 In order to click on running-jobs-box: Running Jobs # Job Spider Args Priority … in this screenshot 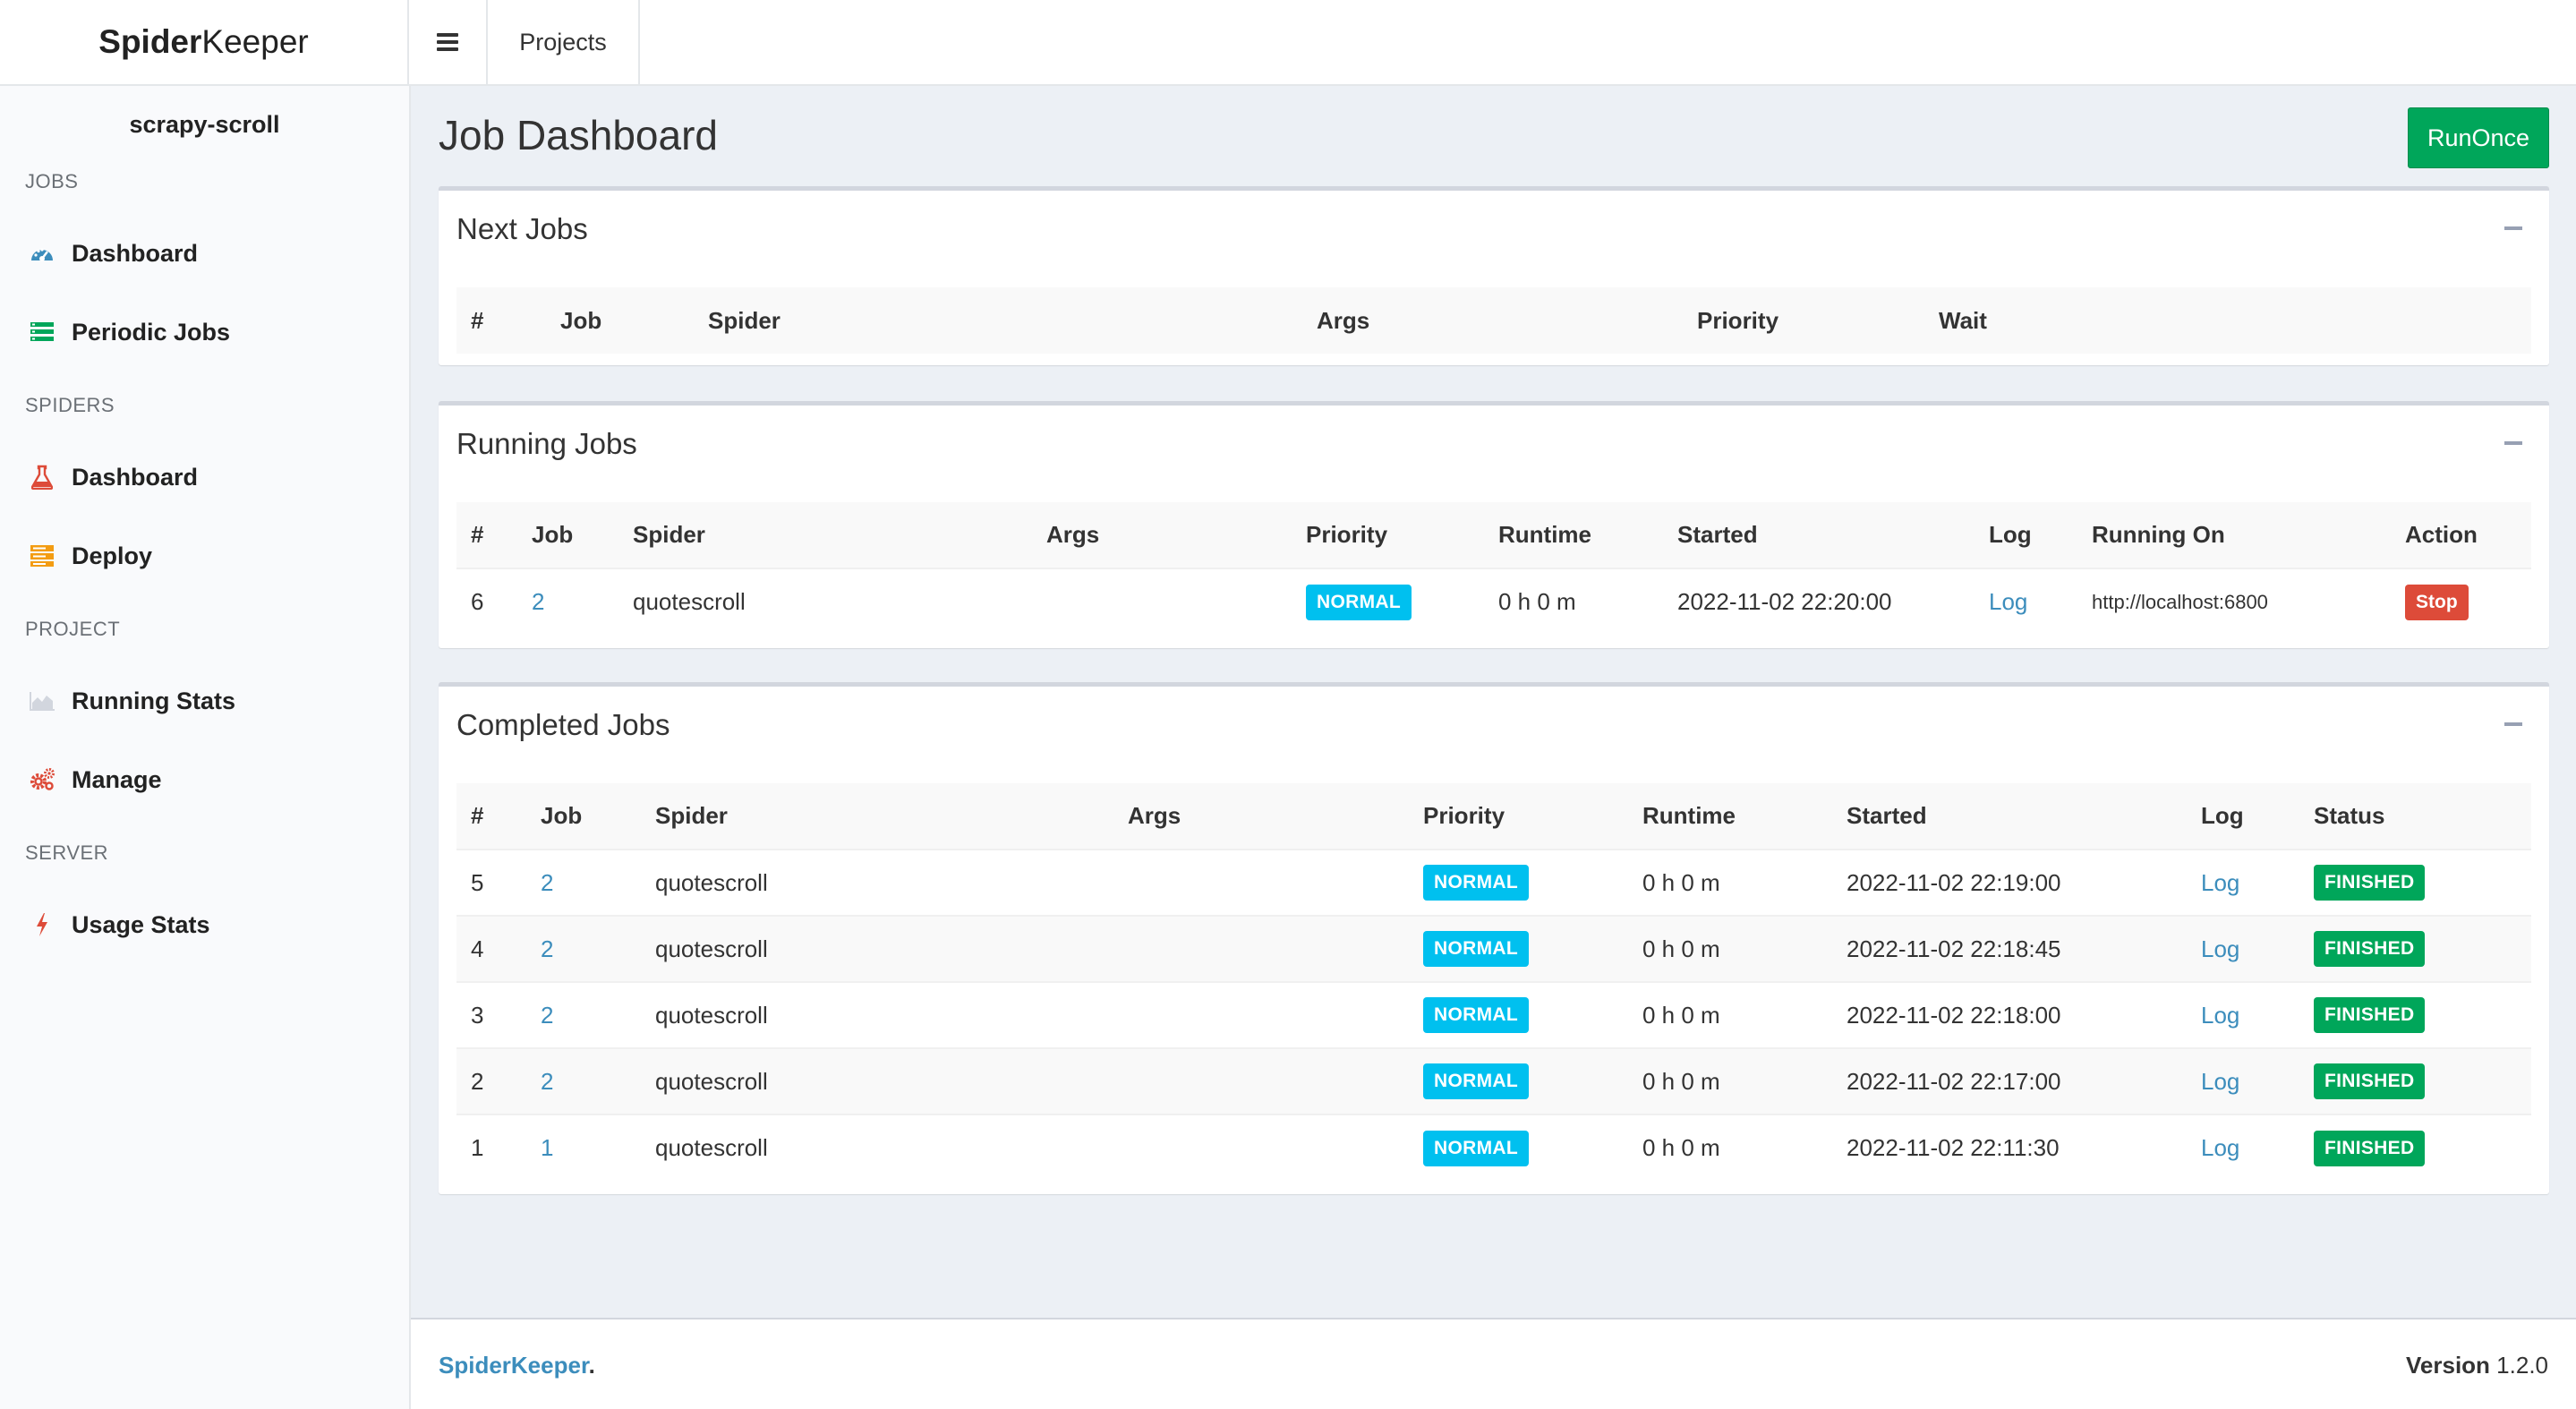, I will do `click(1494, 524)`.